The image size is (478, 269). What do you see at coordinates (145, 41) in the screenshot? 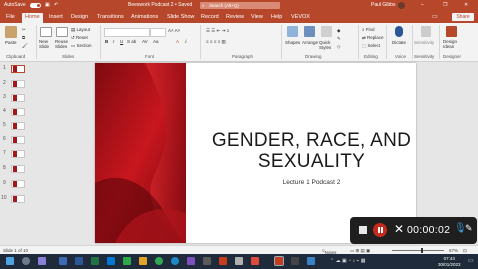
I see `char-spacing-icon: AV` at bounding box center [145, 41].